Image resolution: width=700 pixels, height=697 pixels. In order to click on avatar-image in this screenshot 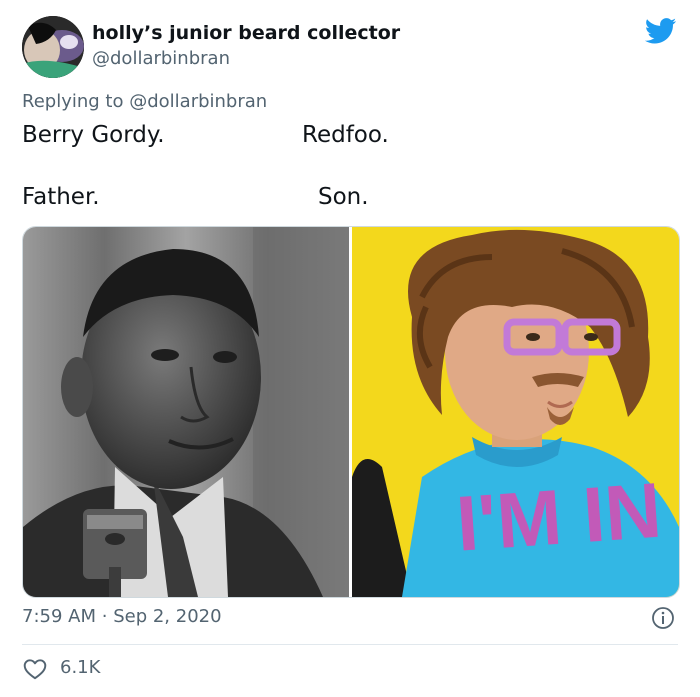, I will do `click(53, 47)`.